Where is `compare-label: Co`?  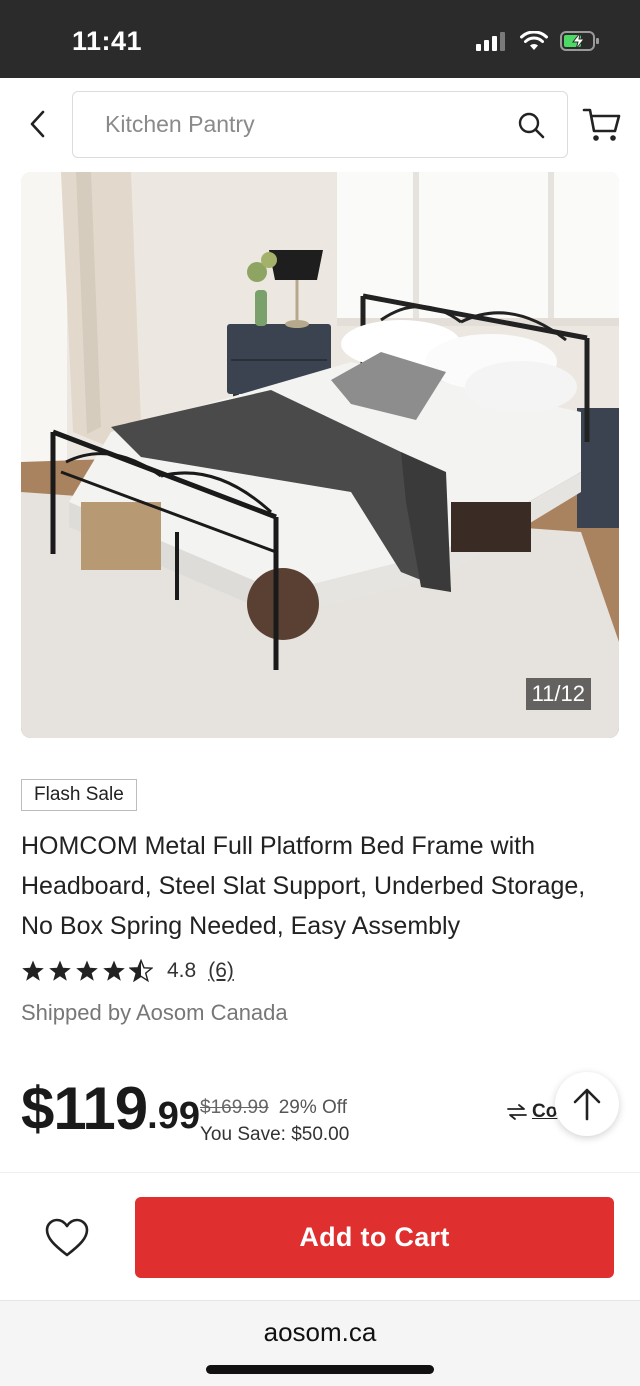
compare-label: Co is located at coordinates (545, 1111).